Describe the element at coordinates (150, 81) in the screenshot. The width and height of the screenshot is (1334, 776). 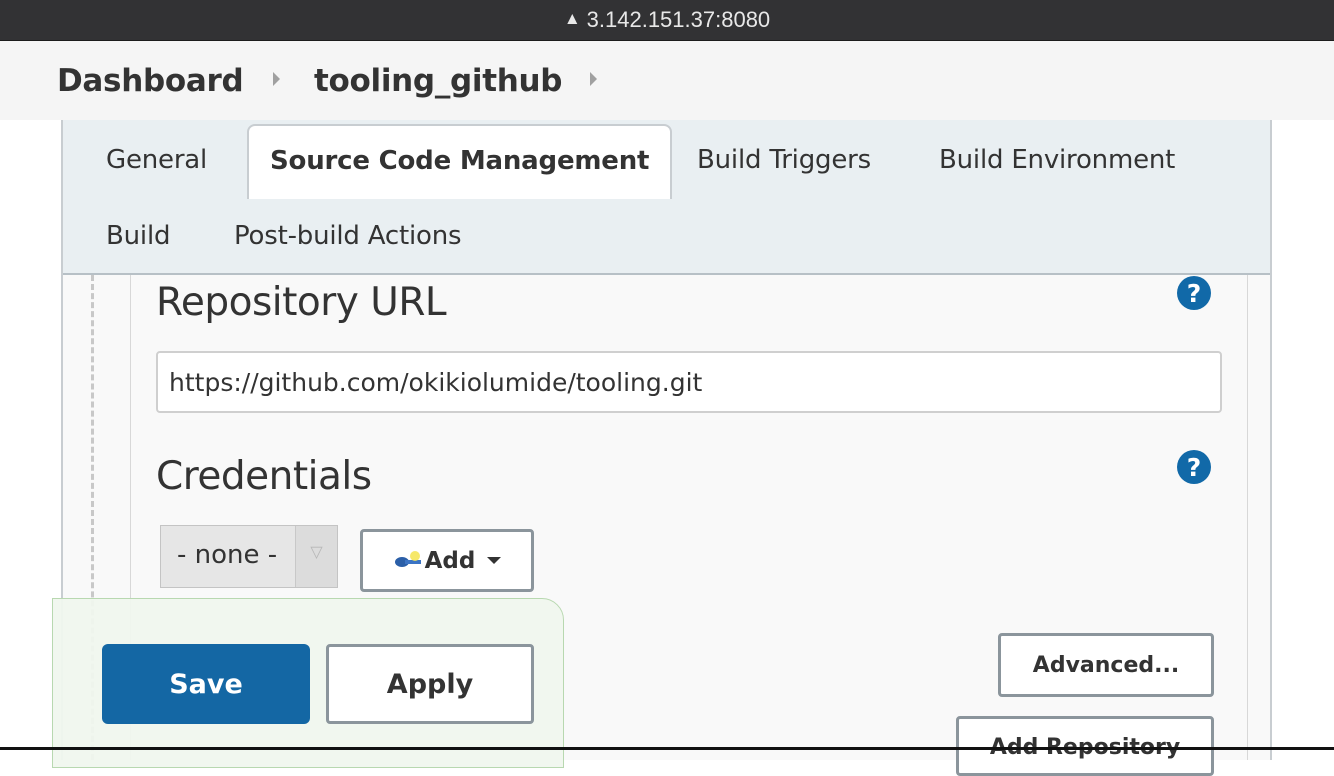
I see `breadcrumb-dashboard: Dashboard` at that location.